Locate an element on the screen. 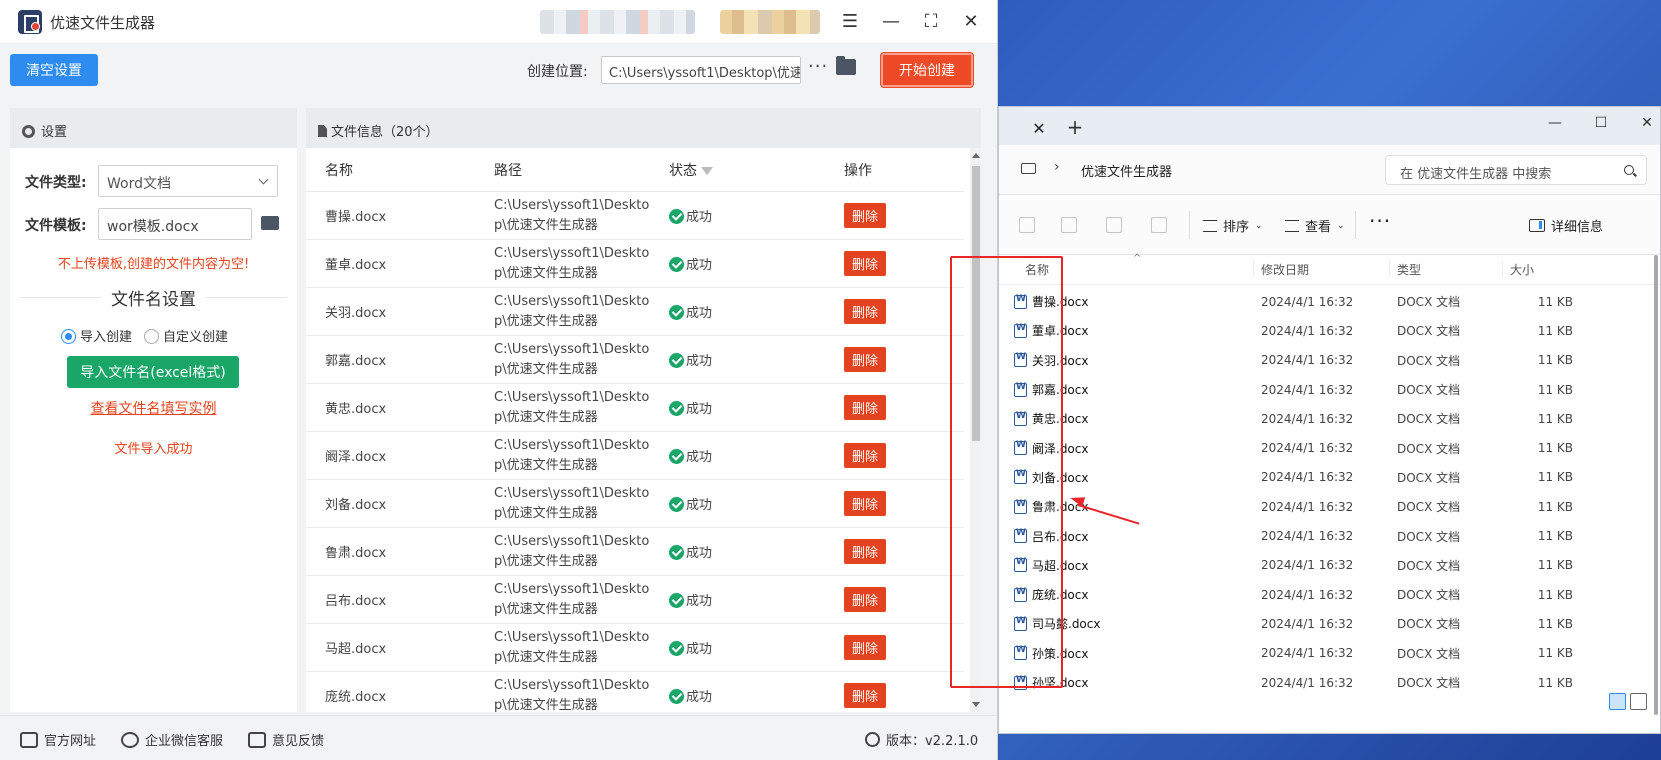  view-button: 查看 ⌄ is located at coordinates (1315, 225).